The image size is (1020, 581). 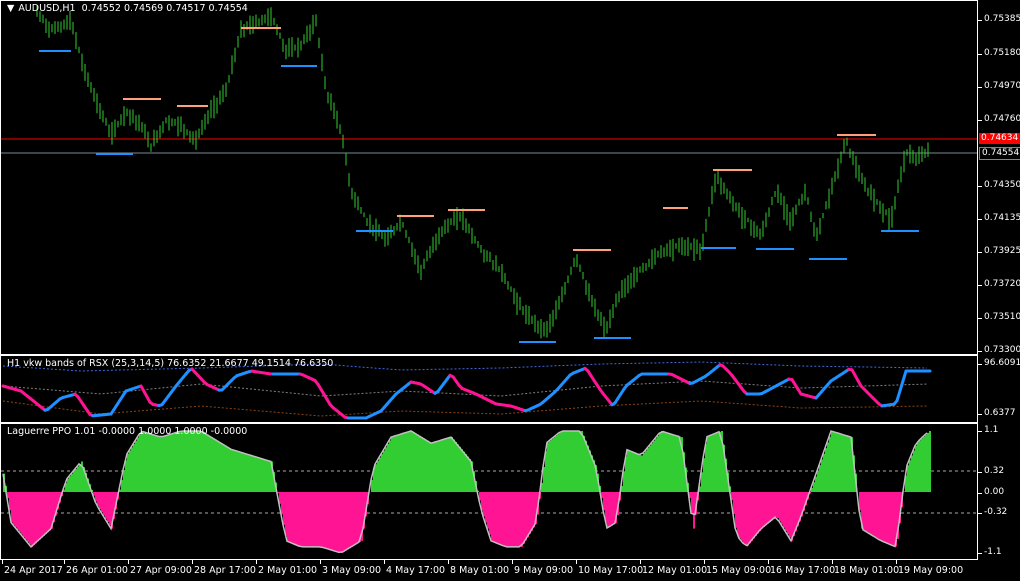 What do you see at coordinates (286, 568) in the screenshot?
I see `time-label: 2 May 01:00` at bounding box center [286, 568].